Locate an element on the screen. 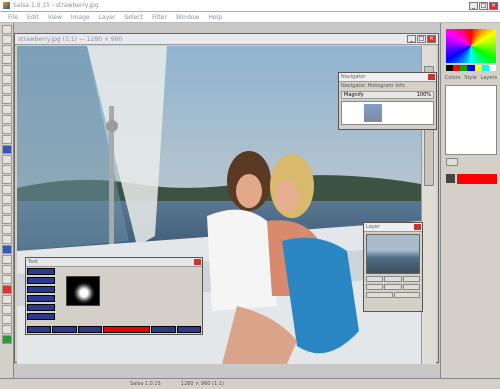 The width and height of the screenshot is (500, 389). slice-tool-icon is located at coordinates (6, 79).